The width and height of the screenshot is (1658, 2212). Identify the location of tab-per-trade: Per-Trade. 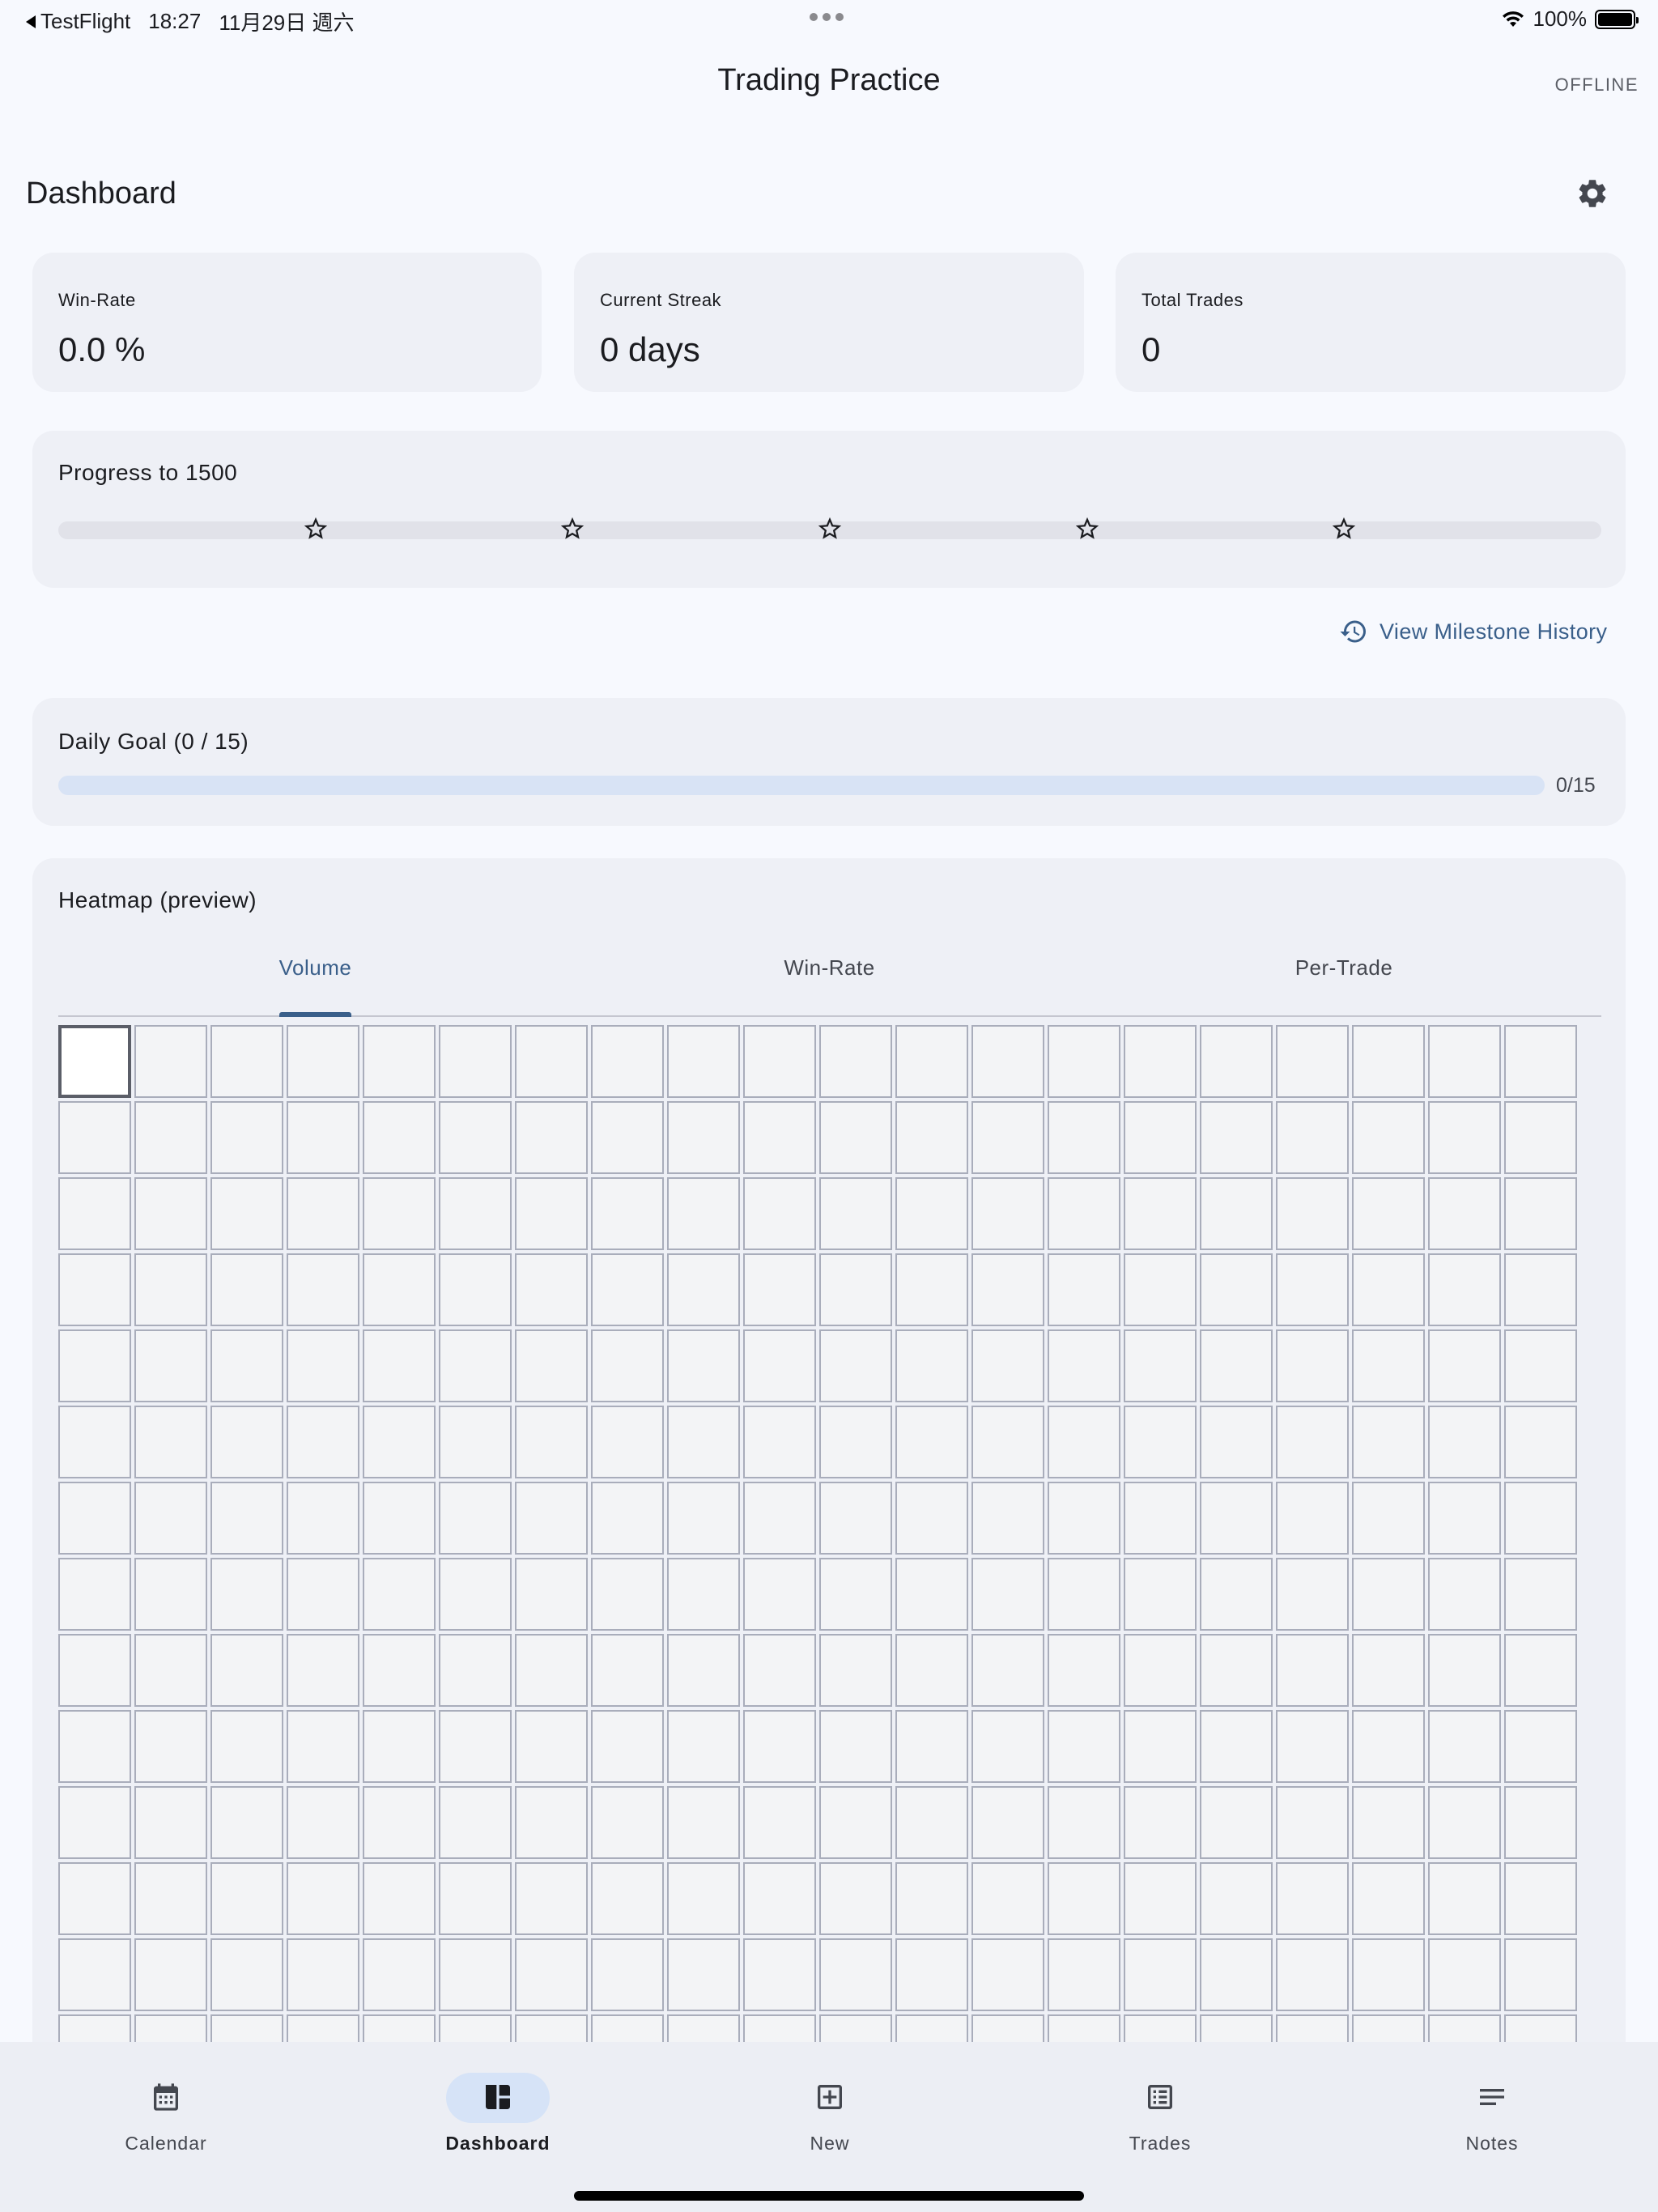
(1343, 985).